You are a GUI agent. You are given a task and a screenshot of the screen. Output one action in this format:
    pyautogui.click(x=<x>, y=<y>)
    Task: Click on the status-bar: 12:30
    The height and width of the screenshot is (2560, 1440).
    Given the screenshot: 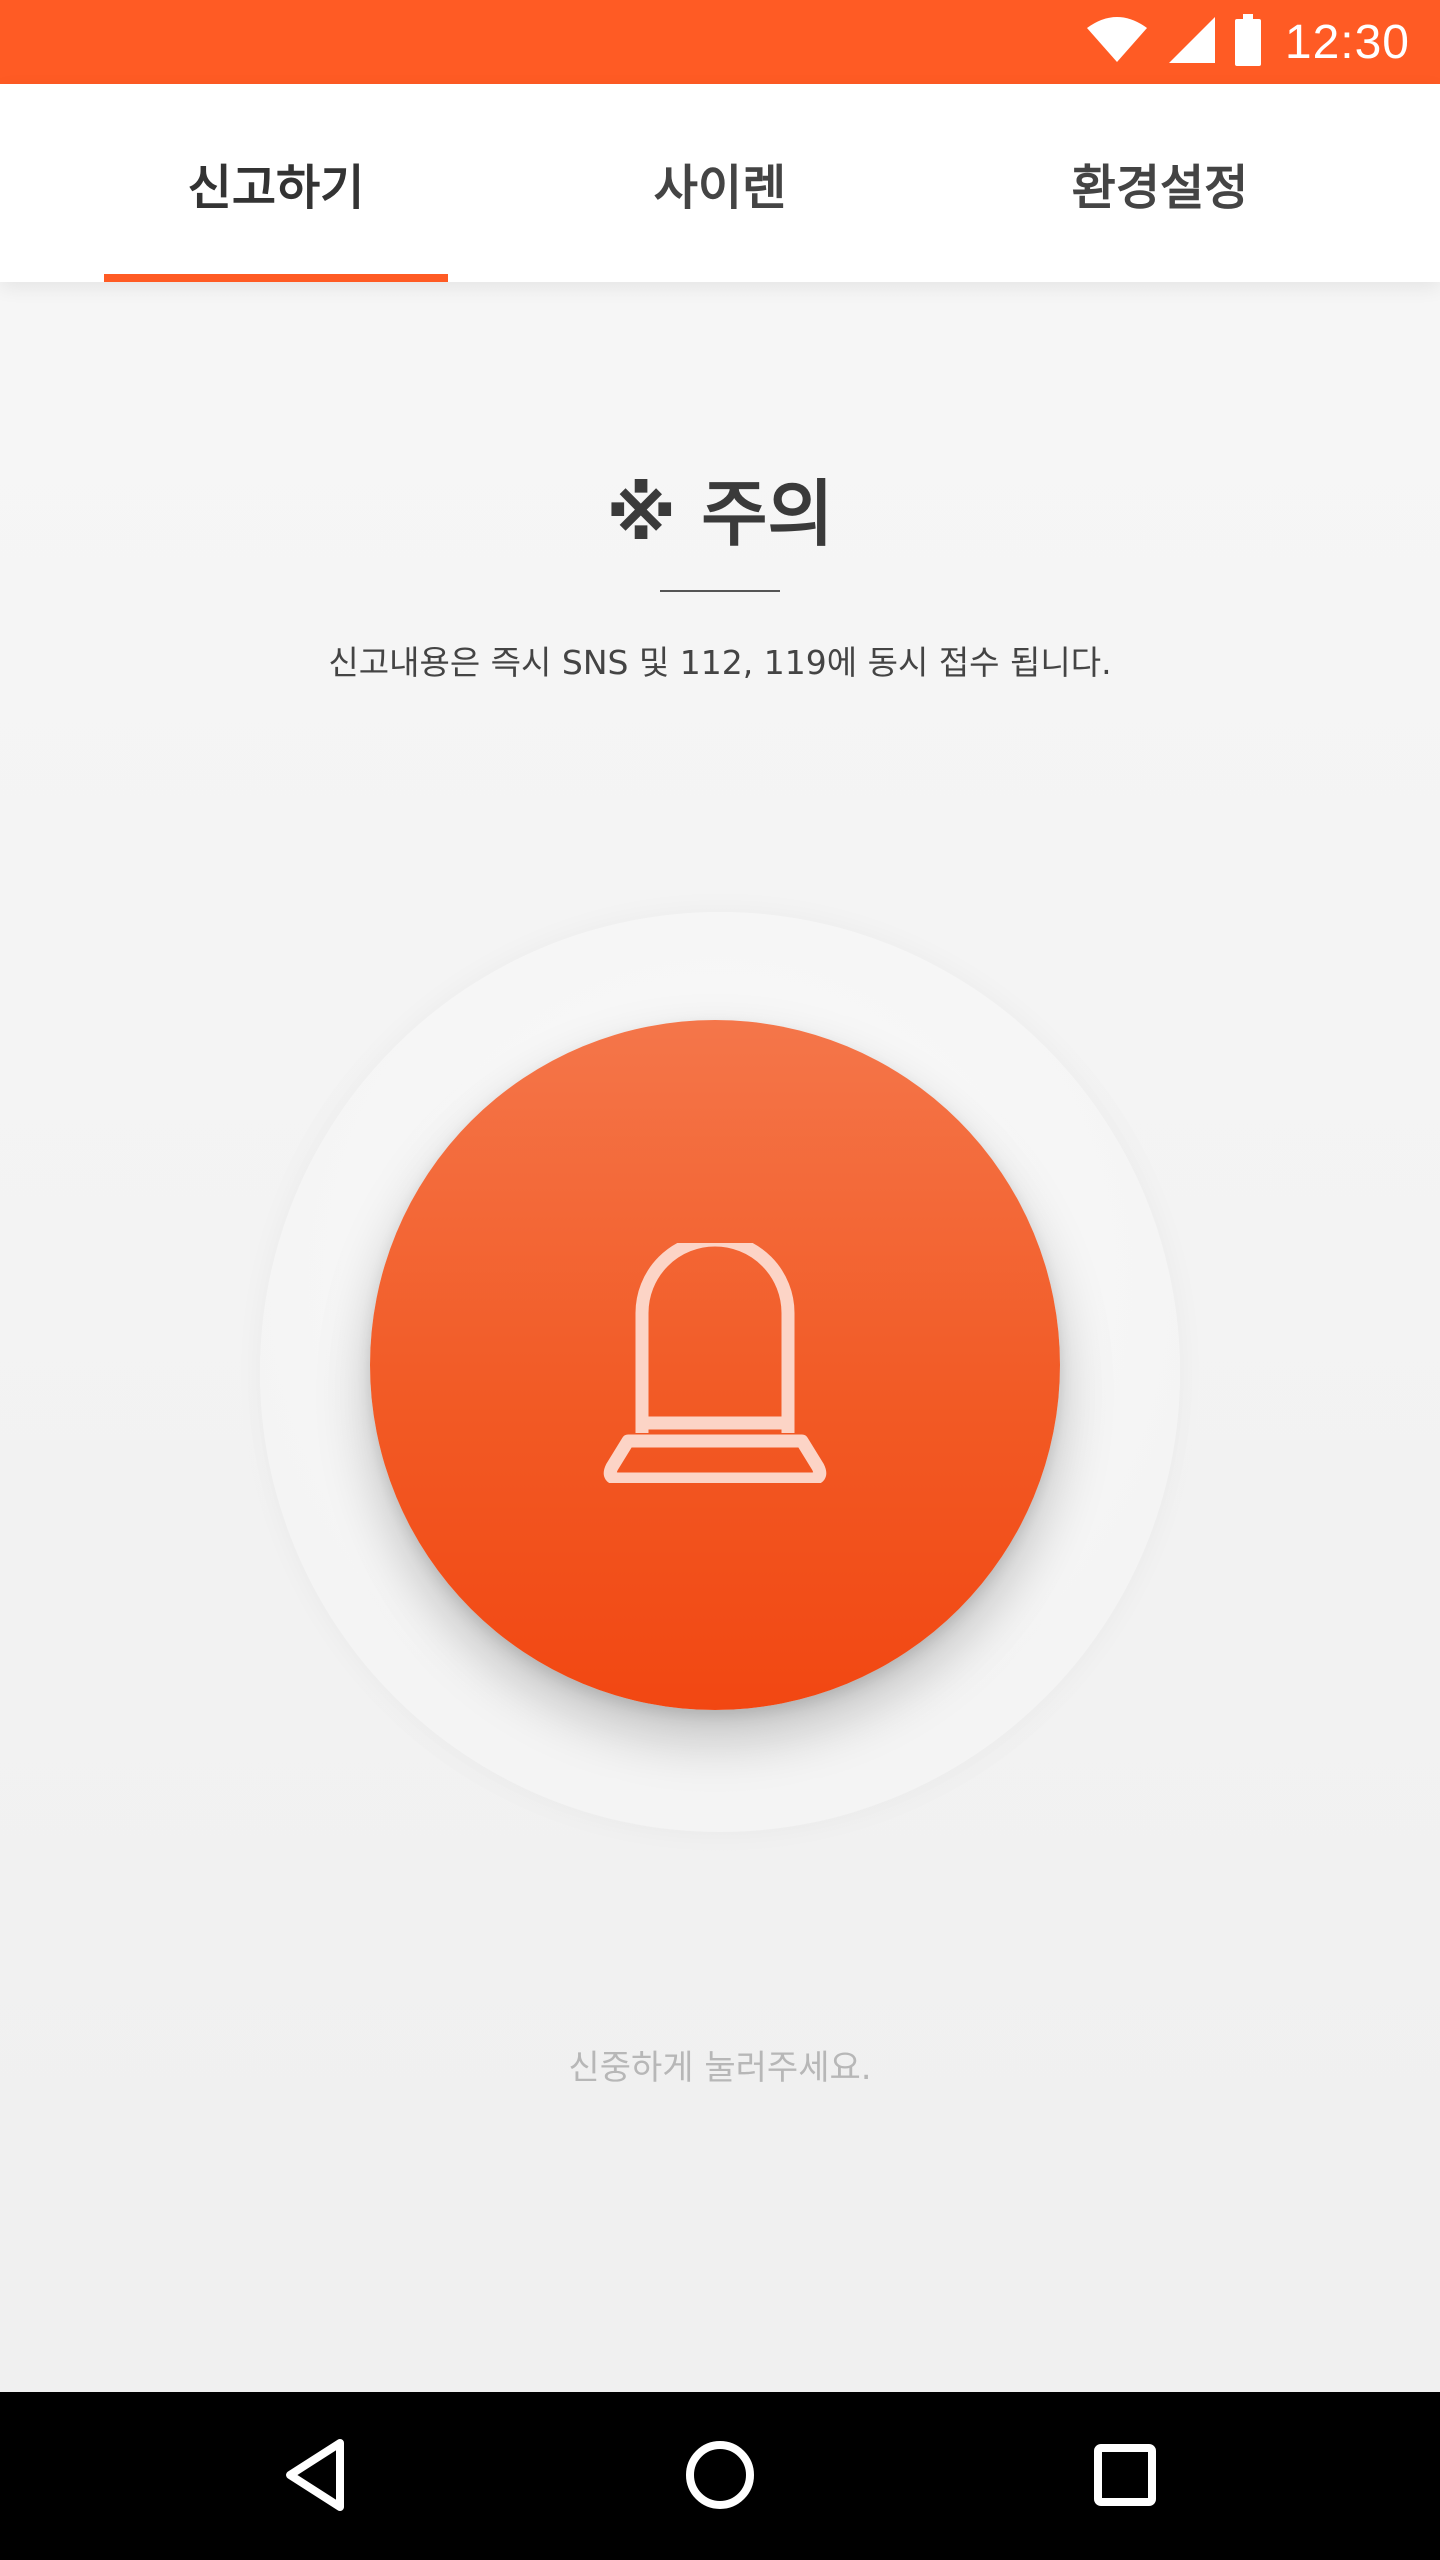 What is the action you would take?
    pyautogui.click(x=720, y=42)
    